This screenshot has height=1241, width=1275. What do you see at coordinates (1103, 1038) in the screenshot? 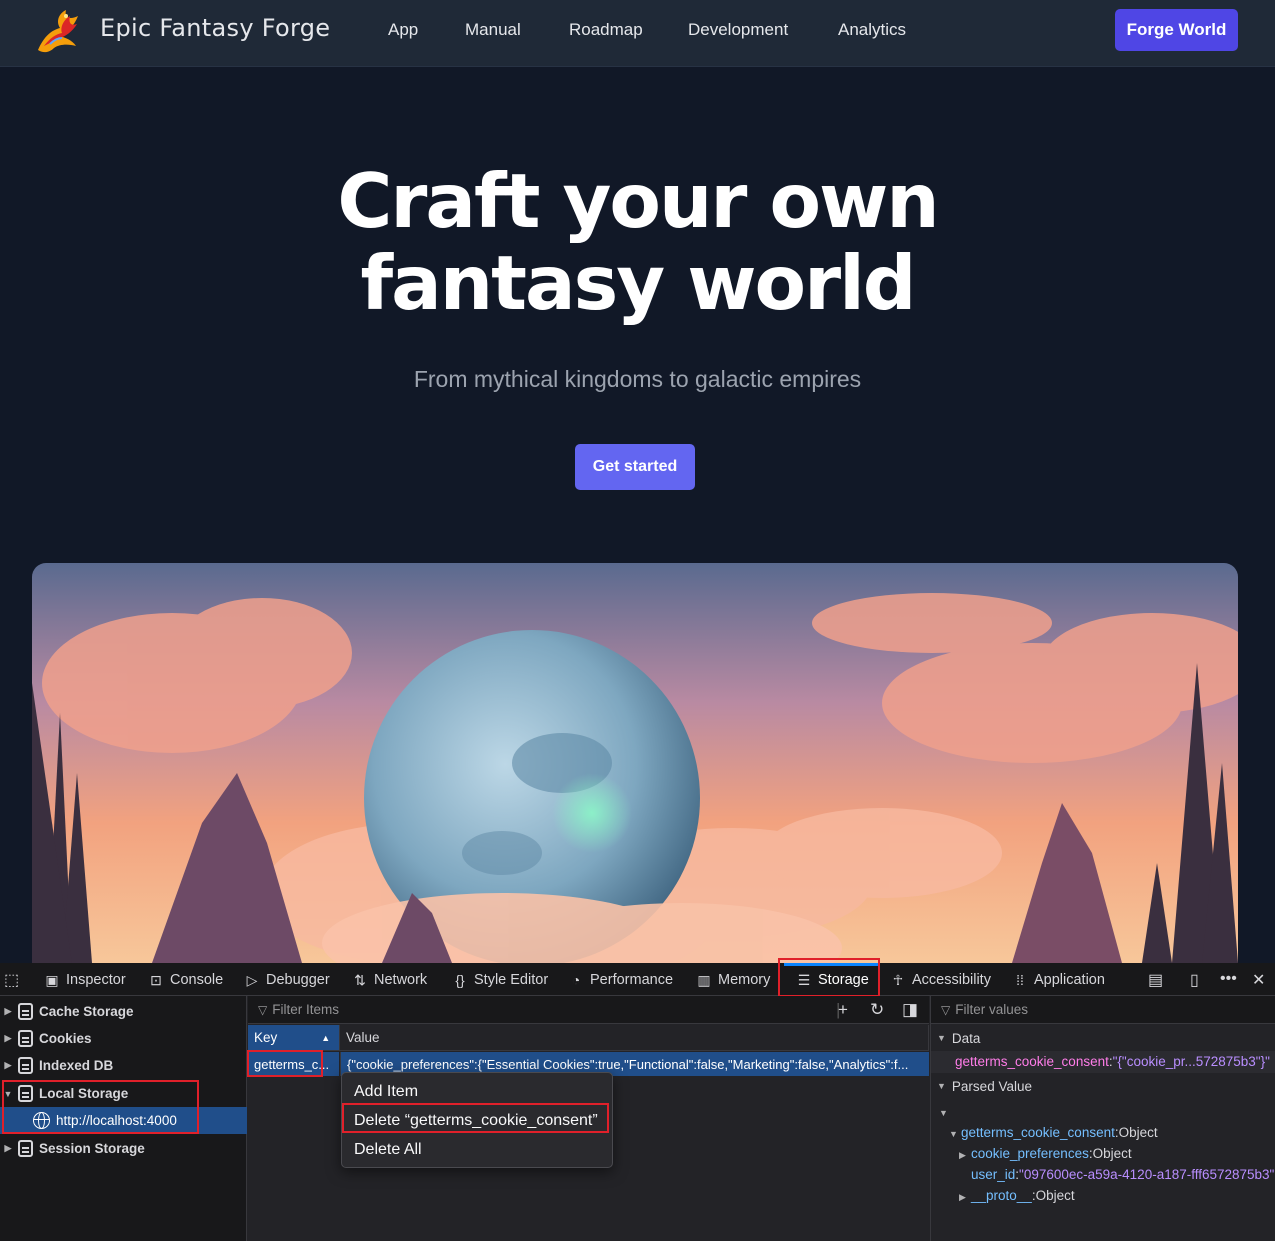
I see `data-section-header: ▼ Data` at bounding box center [1103, 1038].